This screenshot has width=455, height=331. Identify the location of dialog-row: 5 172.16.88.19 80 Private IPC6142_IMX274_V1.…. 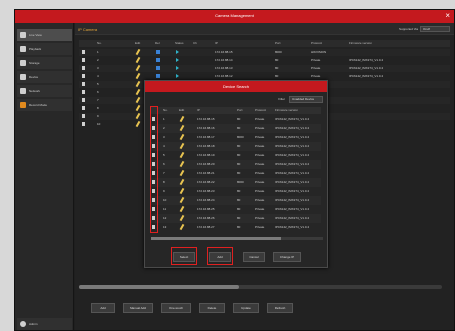
(236, 155).